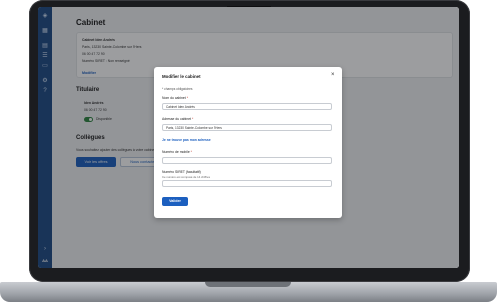  Describe the element at coordinates (247, 106) in the screenshot. I see `cabinet-name-input: Cabinet Iden Andrés` at that location.